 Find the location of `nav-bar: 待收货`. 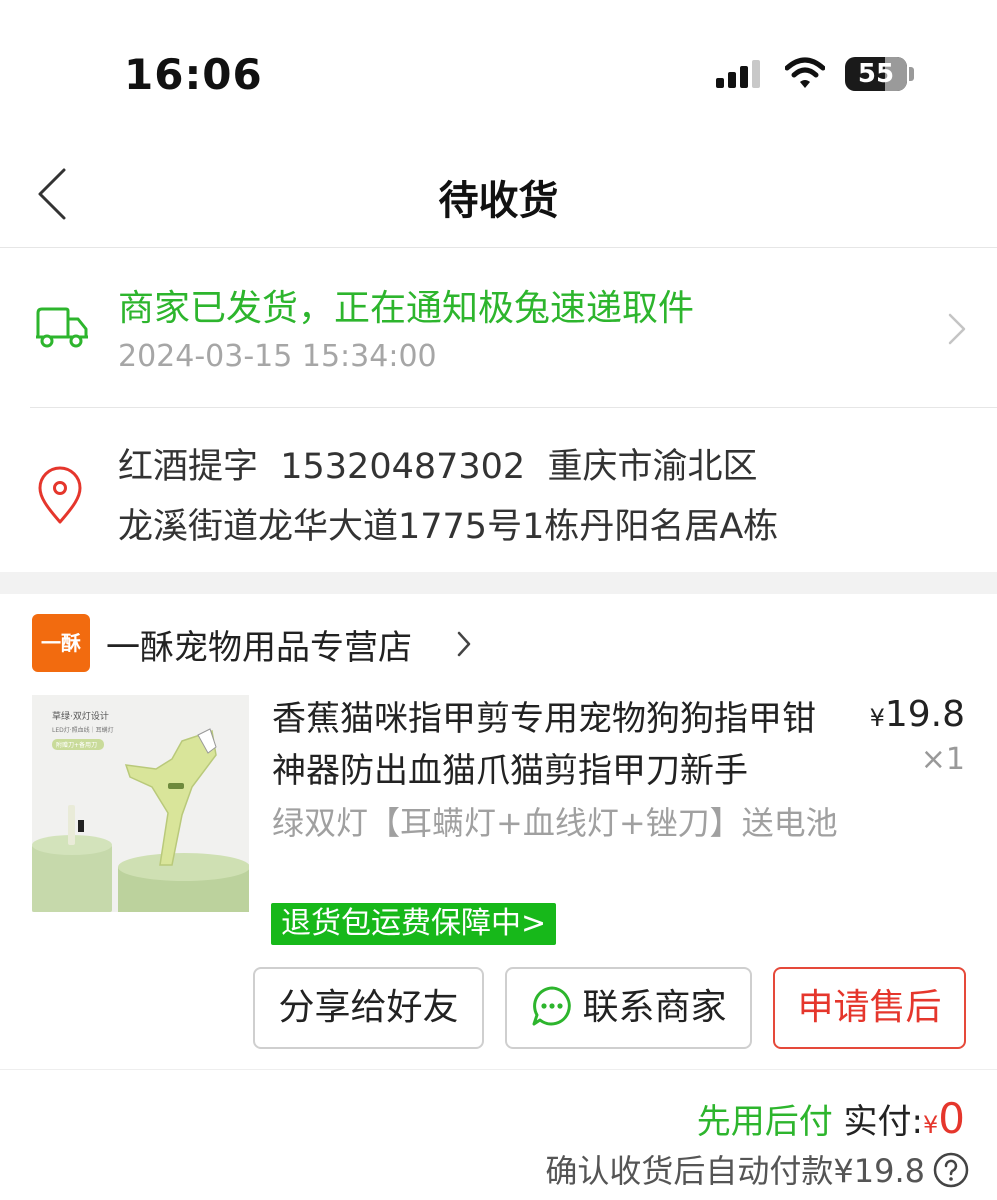

nav-bar: 待收货 is located at coordinates (498, 199).